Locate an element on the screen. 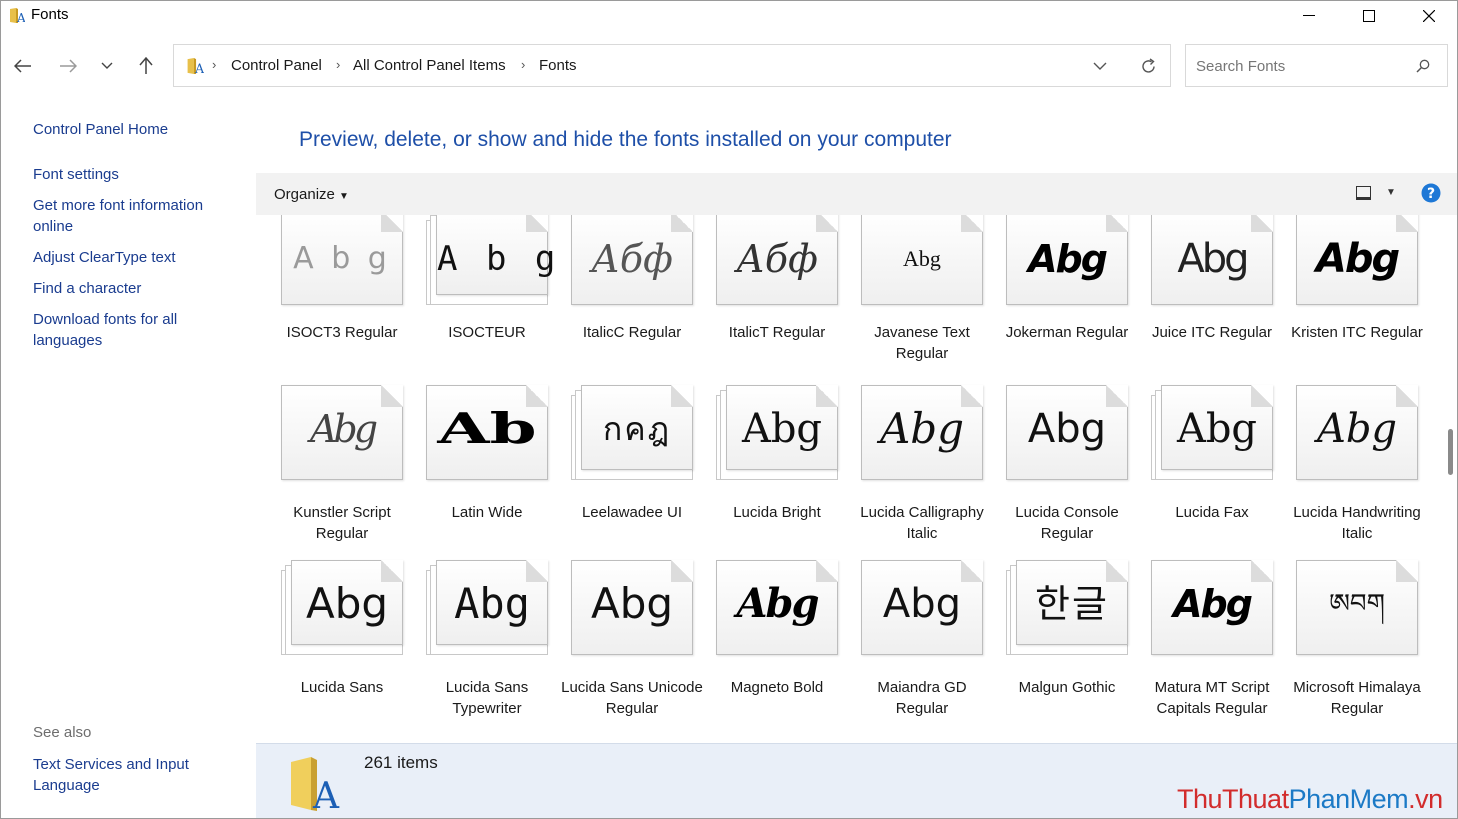  font-tile: Abg Lucida Handwriting Italic is located at coordinates (1357, 470).